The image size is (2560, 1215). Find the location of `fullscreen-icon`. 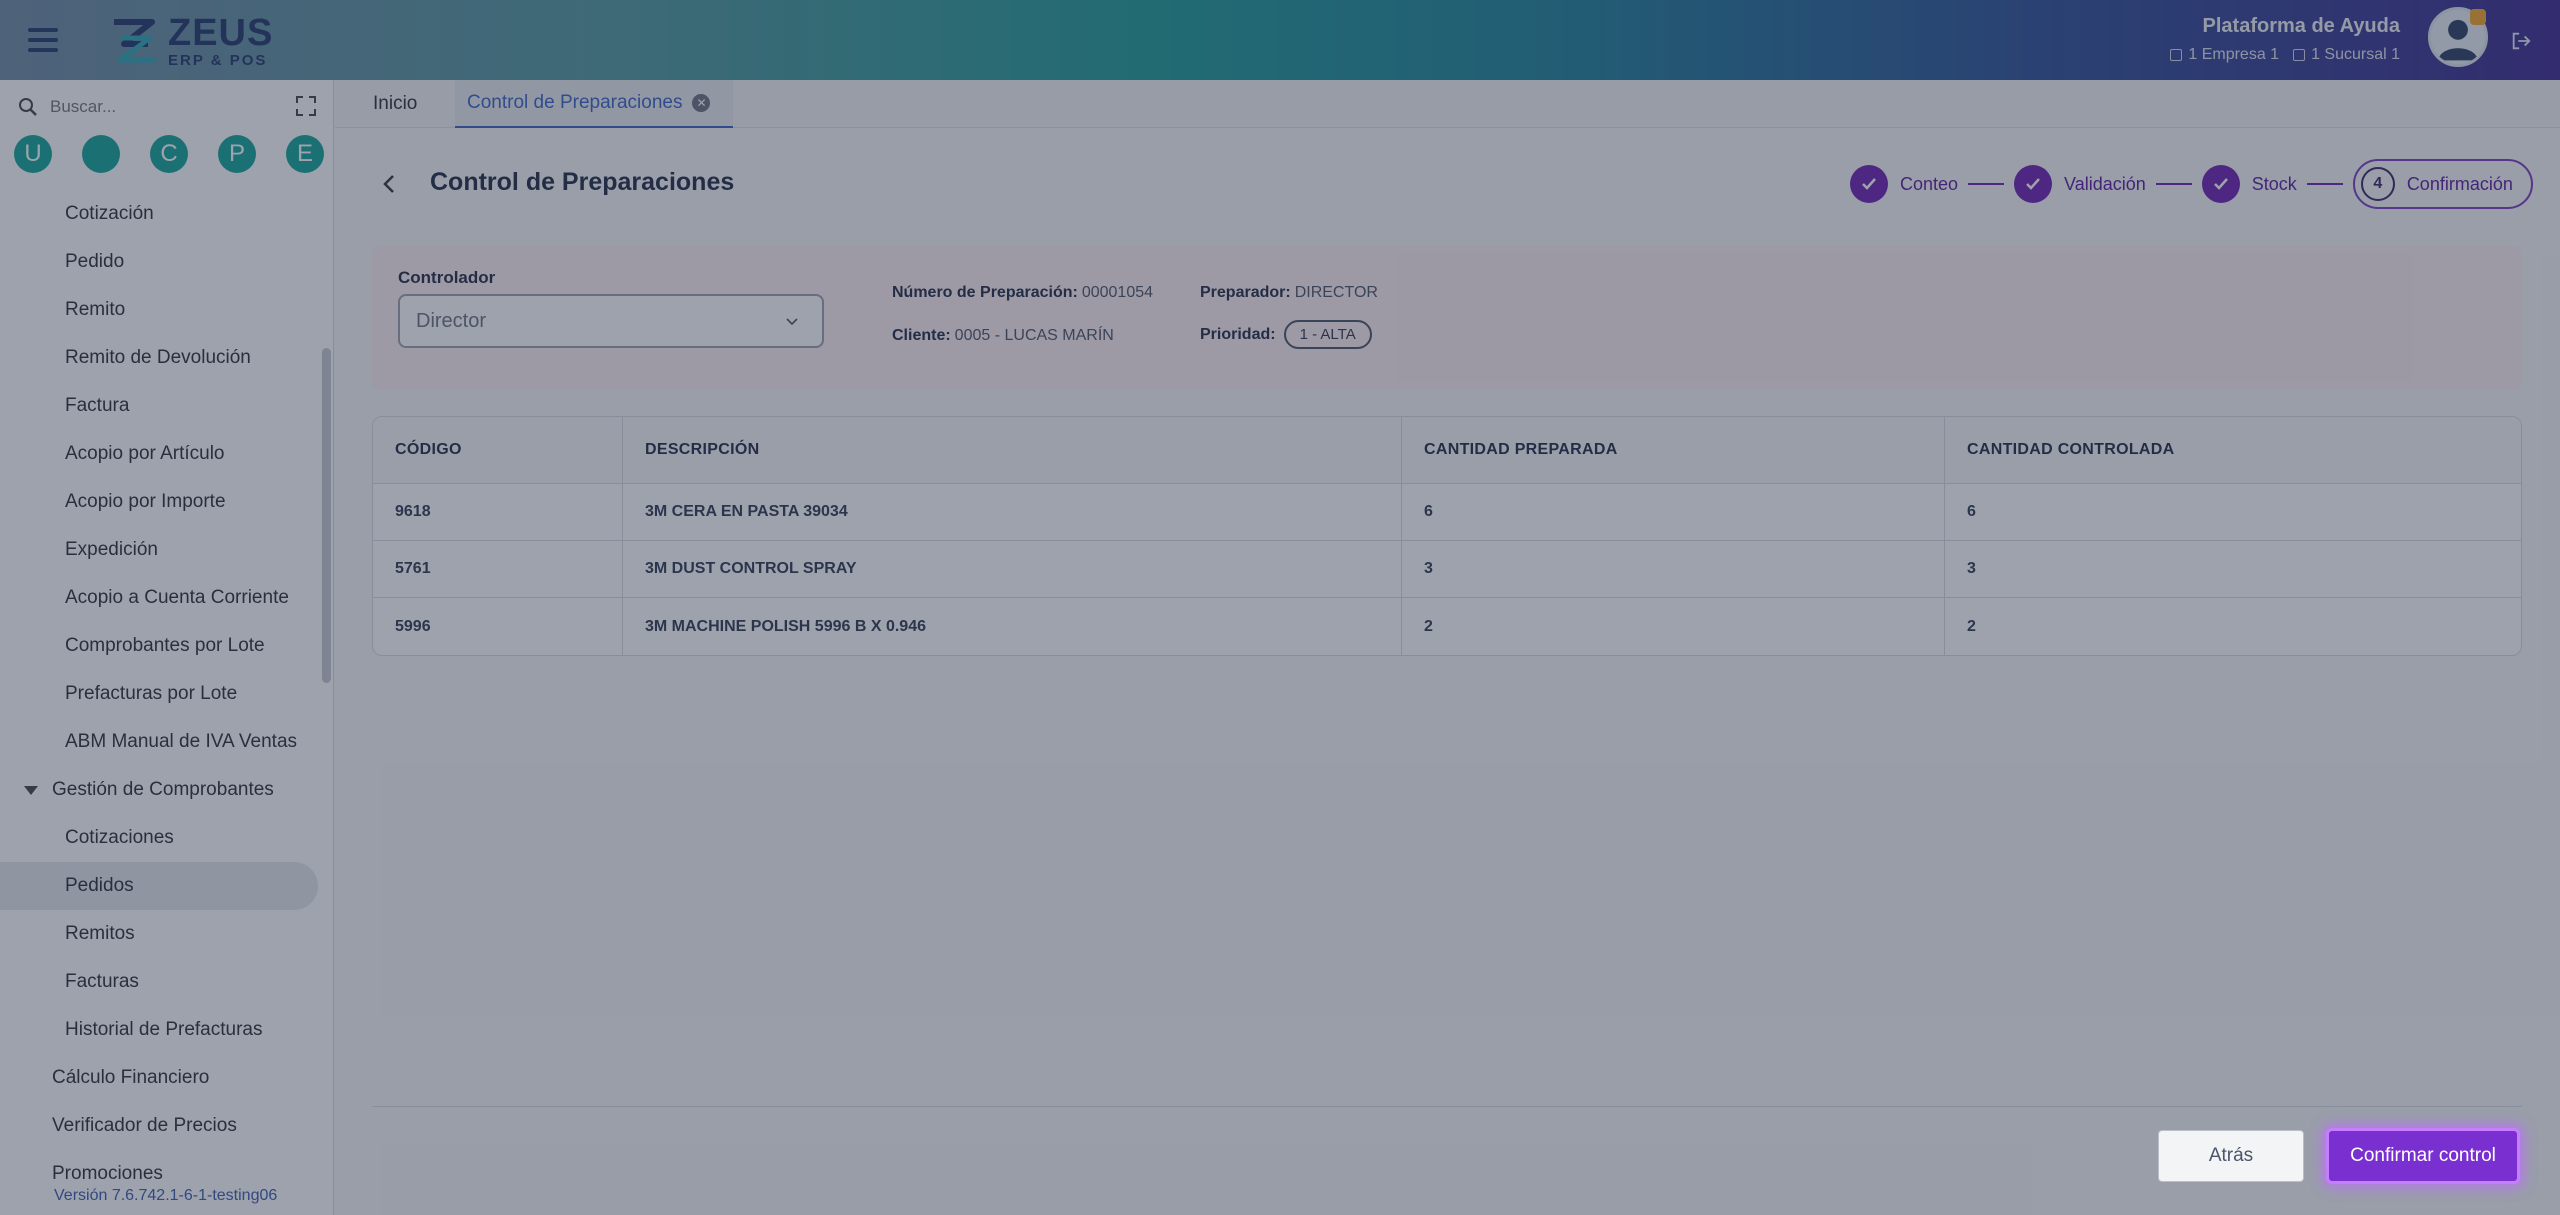

fullscreen-icon is located at coordinates (306, 106).